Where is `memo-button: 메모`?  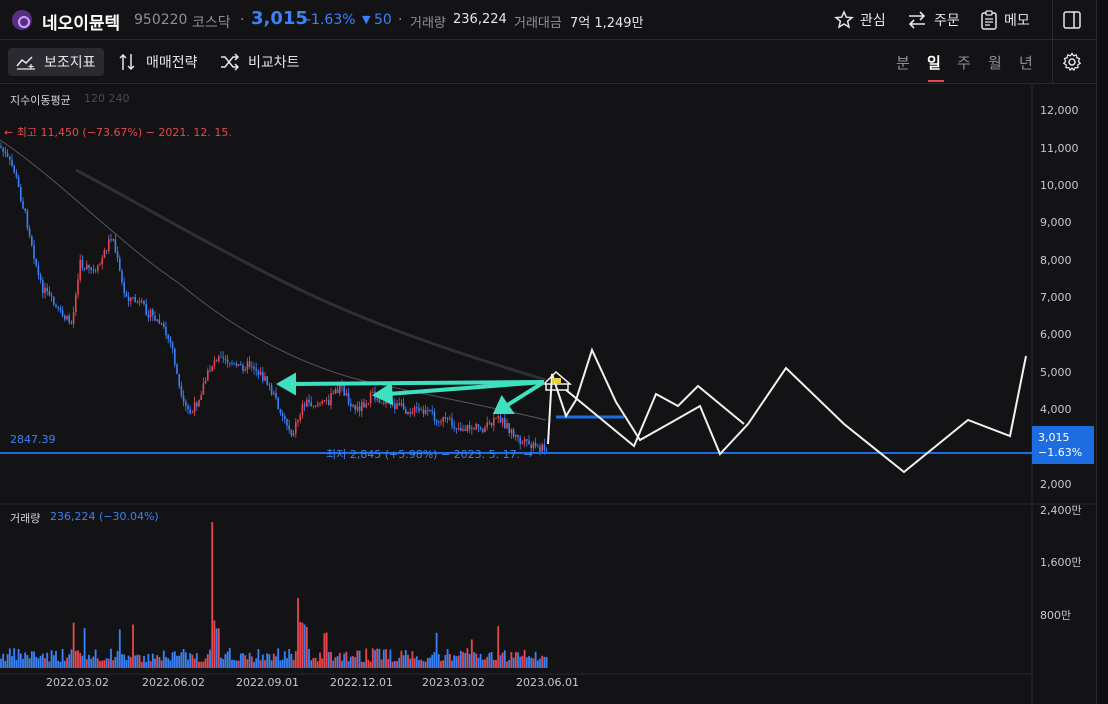 memo-button: 메모 is located at coordinates (1005, 20).